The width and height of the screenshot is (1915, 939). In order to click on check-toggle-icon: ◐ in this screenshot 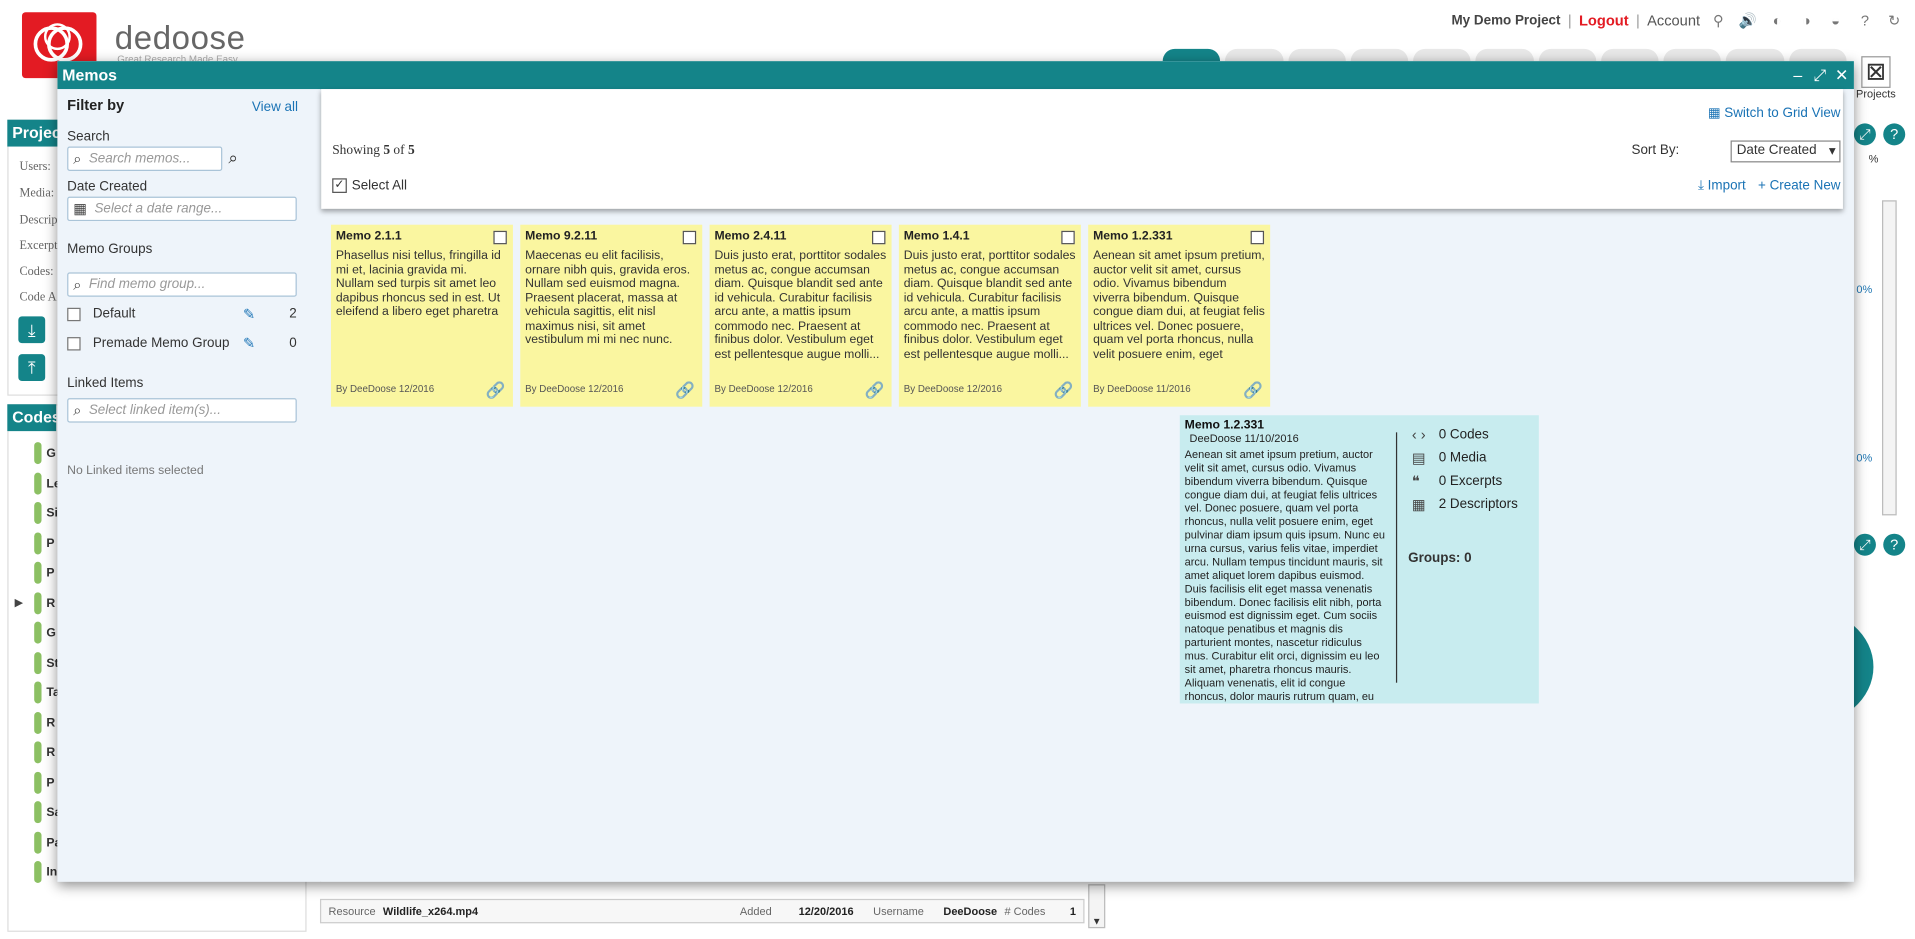, I will do `click(1777, 20)`.